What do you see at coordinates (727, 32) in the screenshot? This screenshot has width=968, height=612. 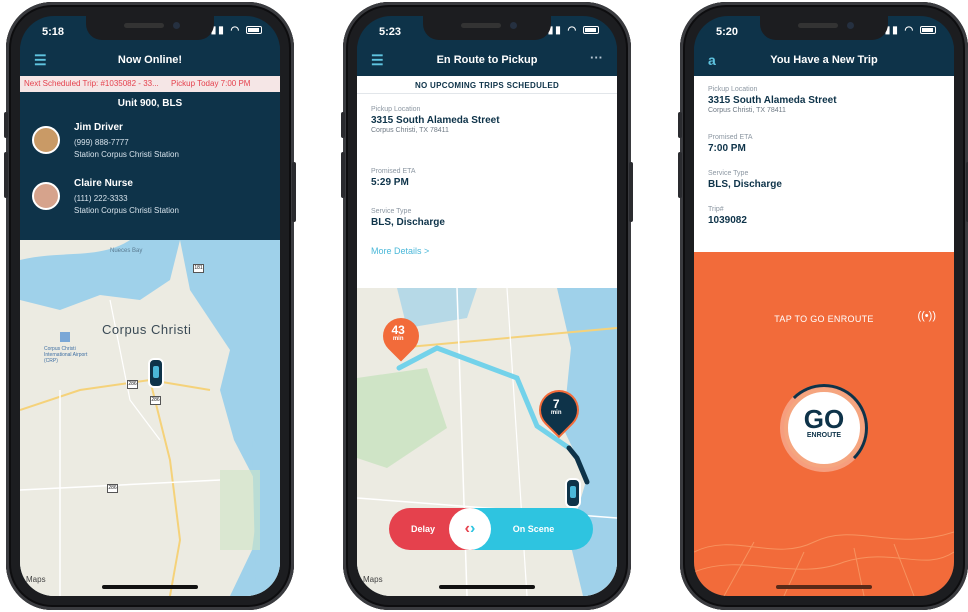 I see `clock: 5:20` at bounding box center [727, 32].